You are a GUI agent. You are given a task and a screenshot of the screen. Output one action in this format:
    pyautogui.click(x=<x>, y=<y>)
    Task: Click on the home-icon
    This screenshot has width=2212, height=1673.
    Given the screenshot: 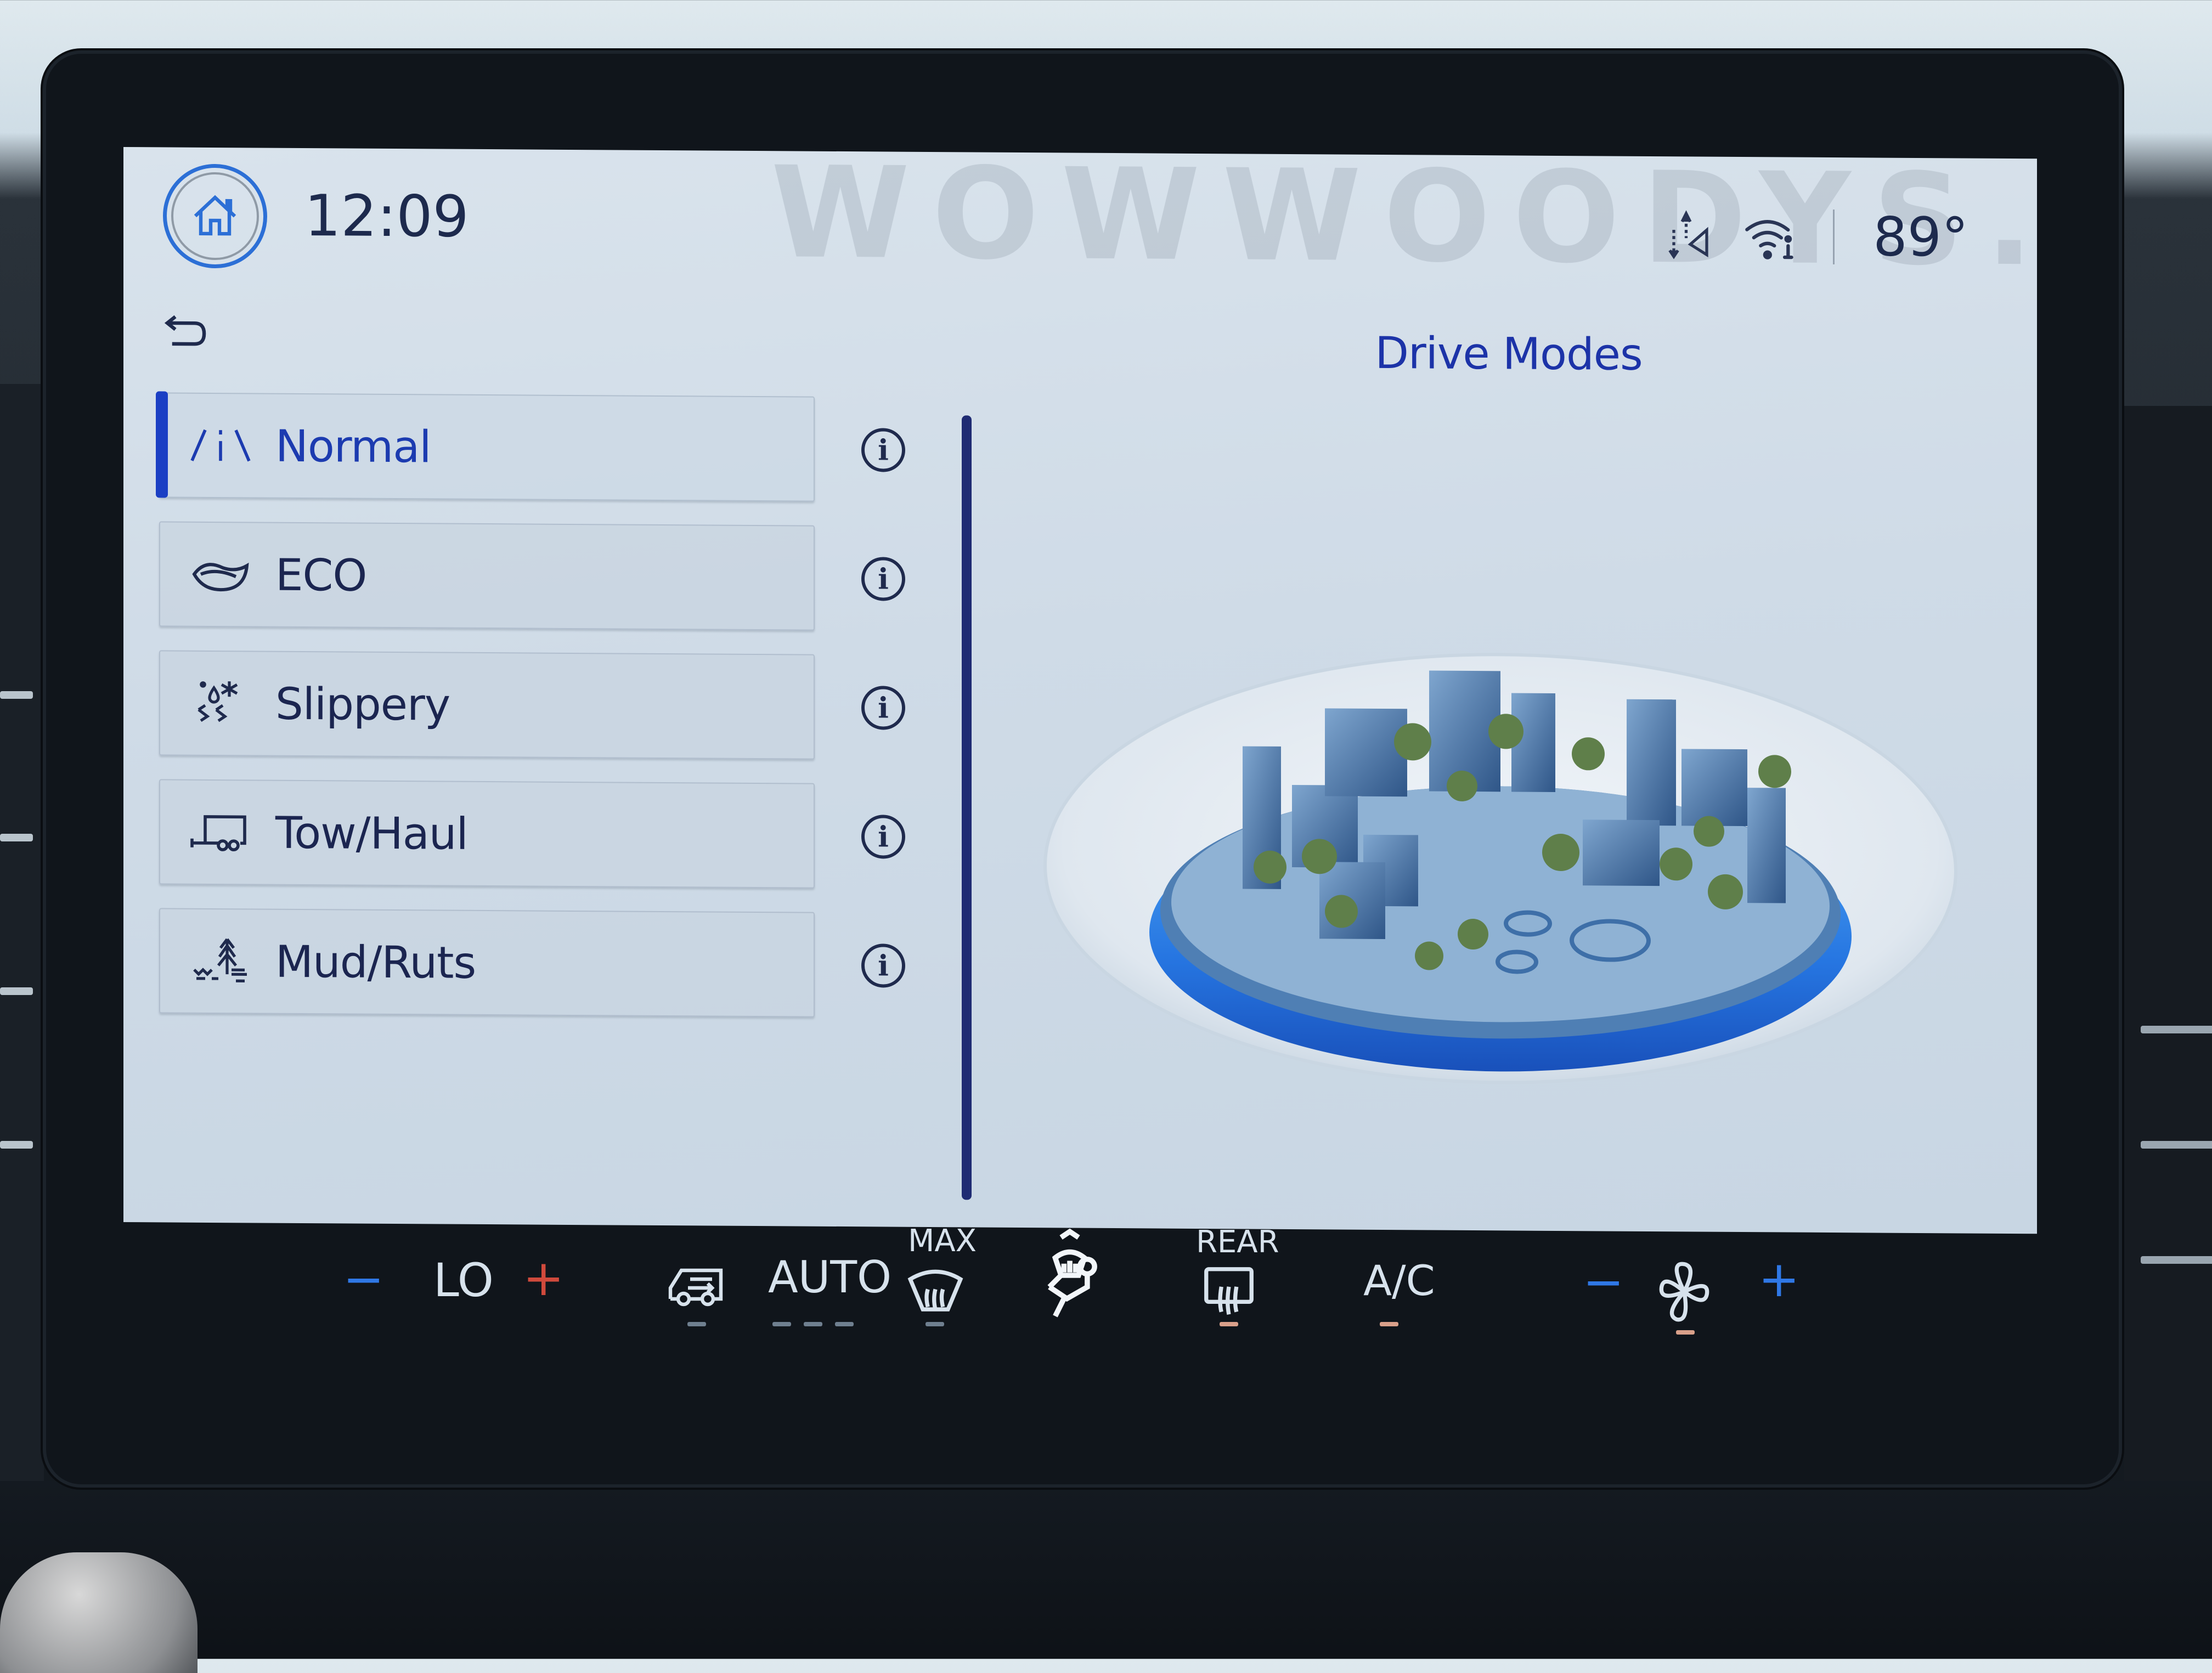 What is the action you would take?
    pyautogui.click(x=215, y=215)
    